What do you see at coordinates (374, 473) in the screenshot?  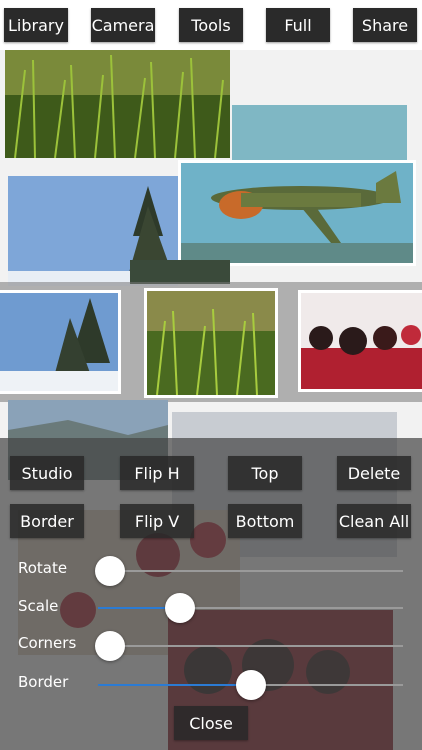 I see `delete-button: Delete` at bounding box center [374, 473].